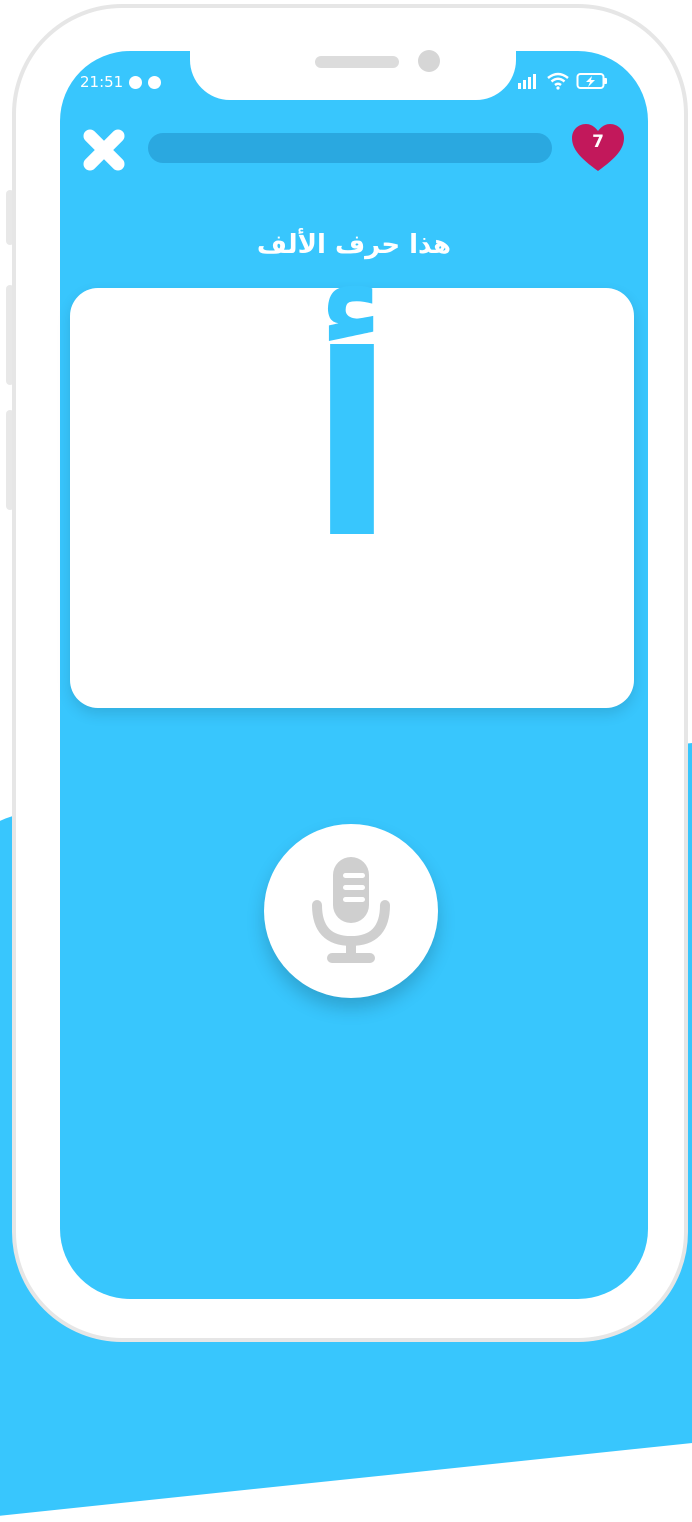  I want to click on progress-bar, so click(350, 148).